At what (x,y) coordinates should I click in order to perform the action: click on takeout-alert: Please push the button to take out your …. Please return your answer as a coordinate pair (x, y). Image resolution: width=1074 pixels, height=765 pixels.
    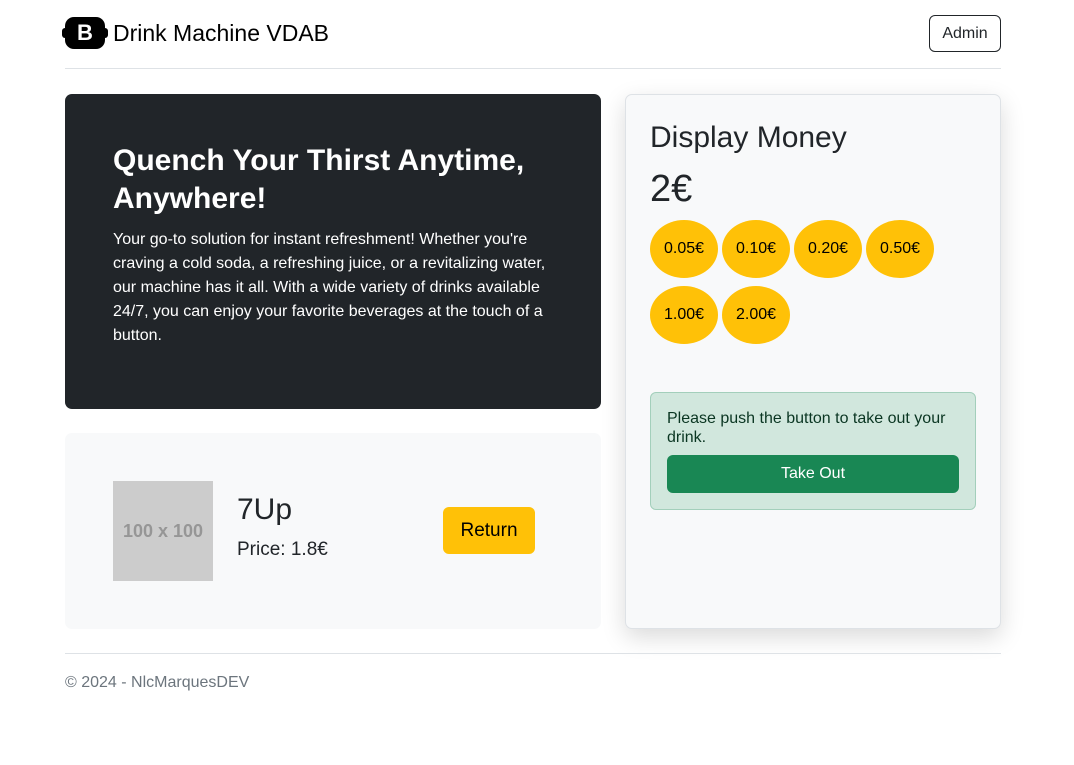
    Looking at the image, I should click on (813, 451).